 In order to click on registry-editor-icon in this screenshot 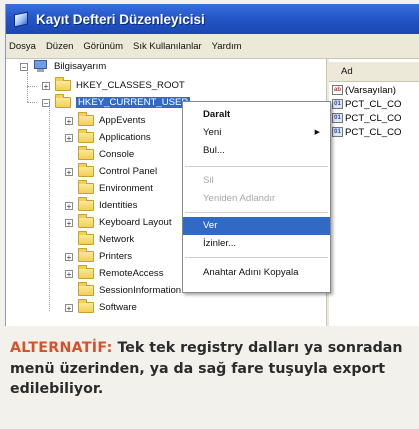, I will do `click(21, 19)`.